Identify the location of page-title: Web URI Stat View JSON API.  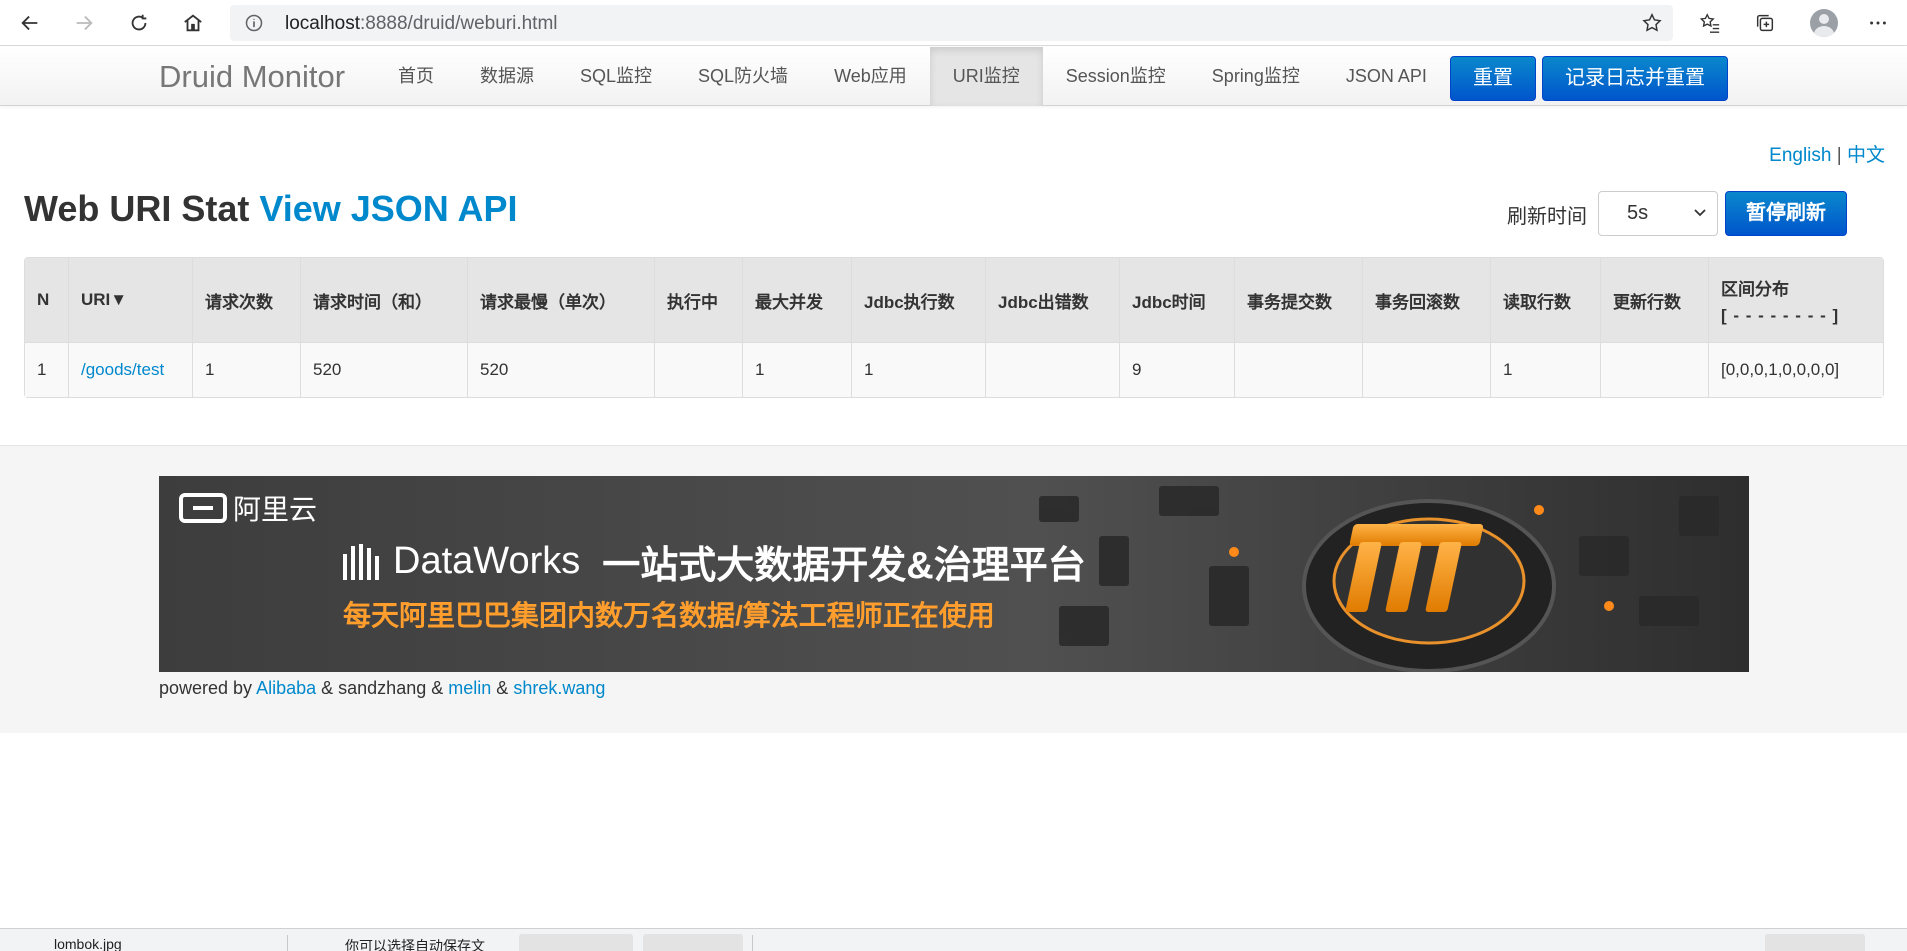
(270, 209).